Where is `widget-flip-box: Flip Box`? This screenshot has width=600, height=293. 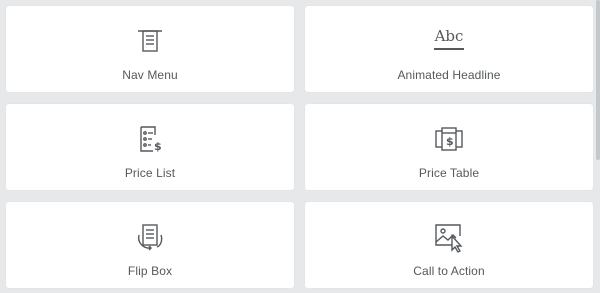 widget-flip-box: Flip Box is located at coordinates (150, 245).